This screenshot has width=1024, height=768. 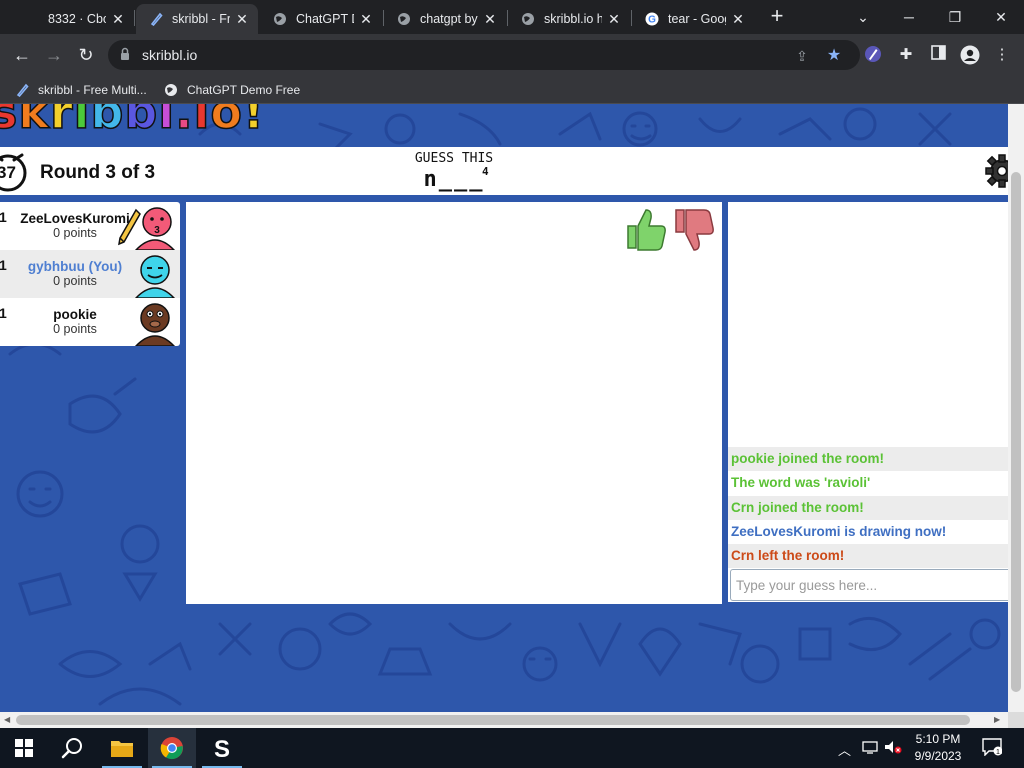 What do you see at coordinates (493, 720) in the screenshot?
I see `horizontal-scroll-thumb` at bounding box center [493, 720].